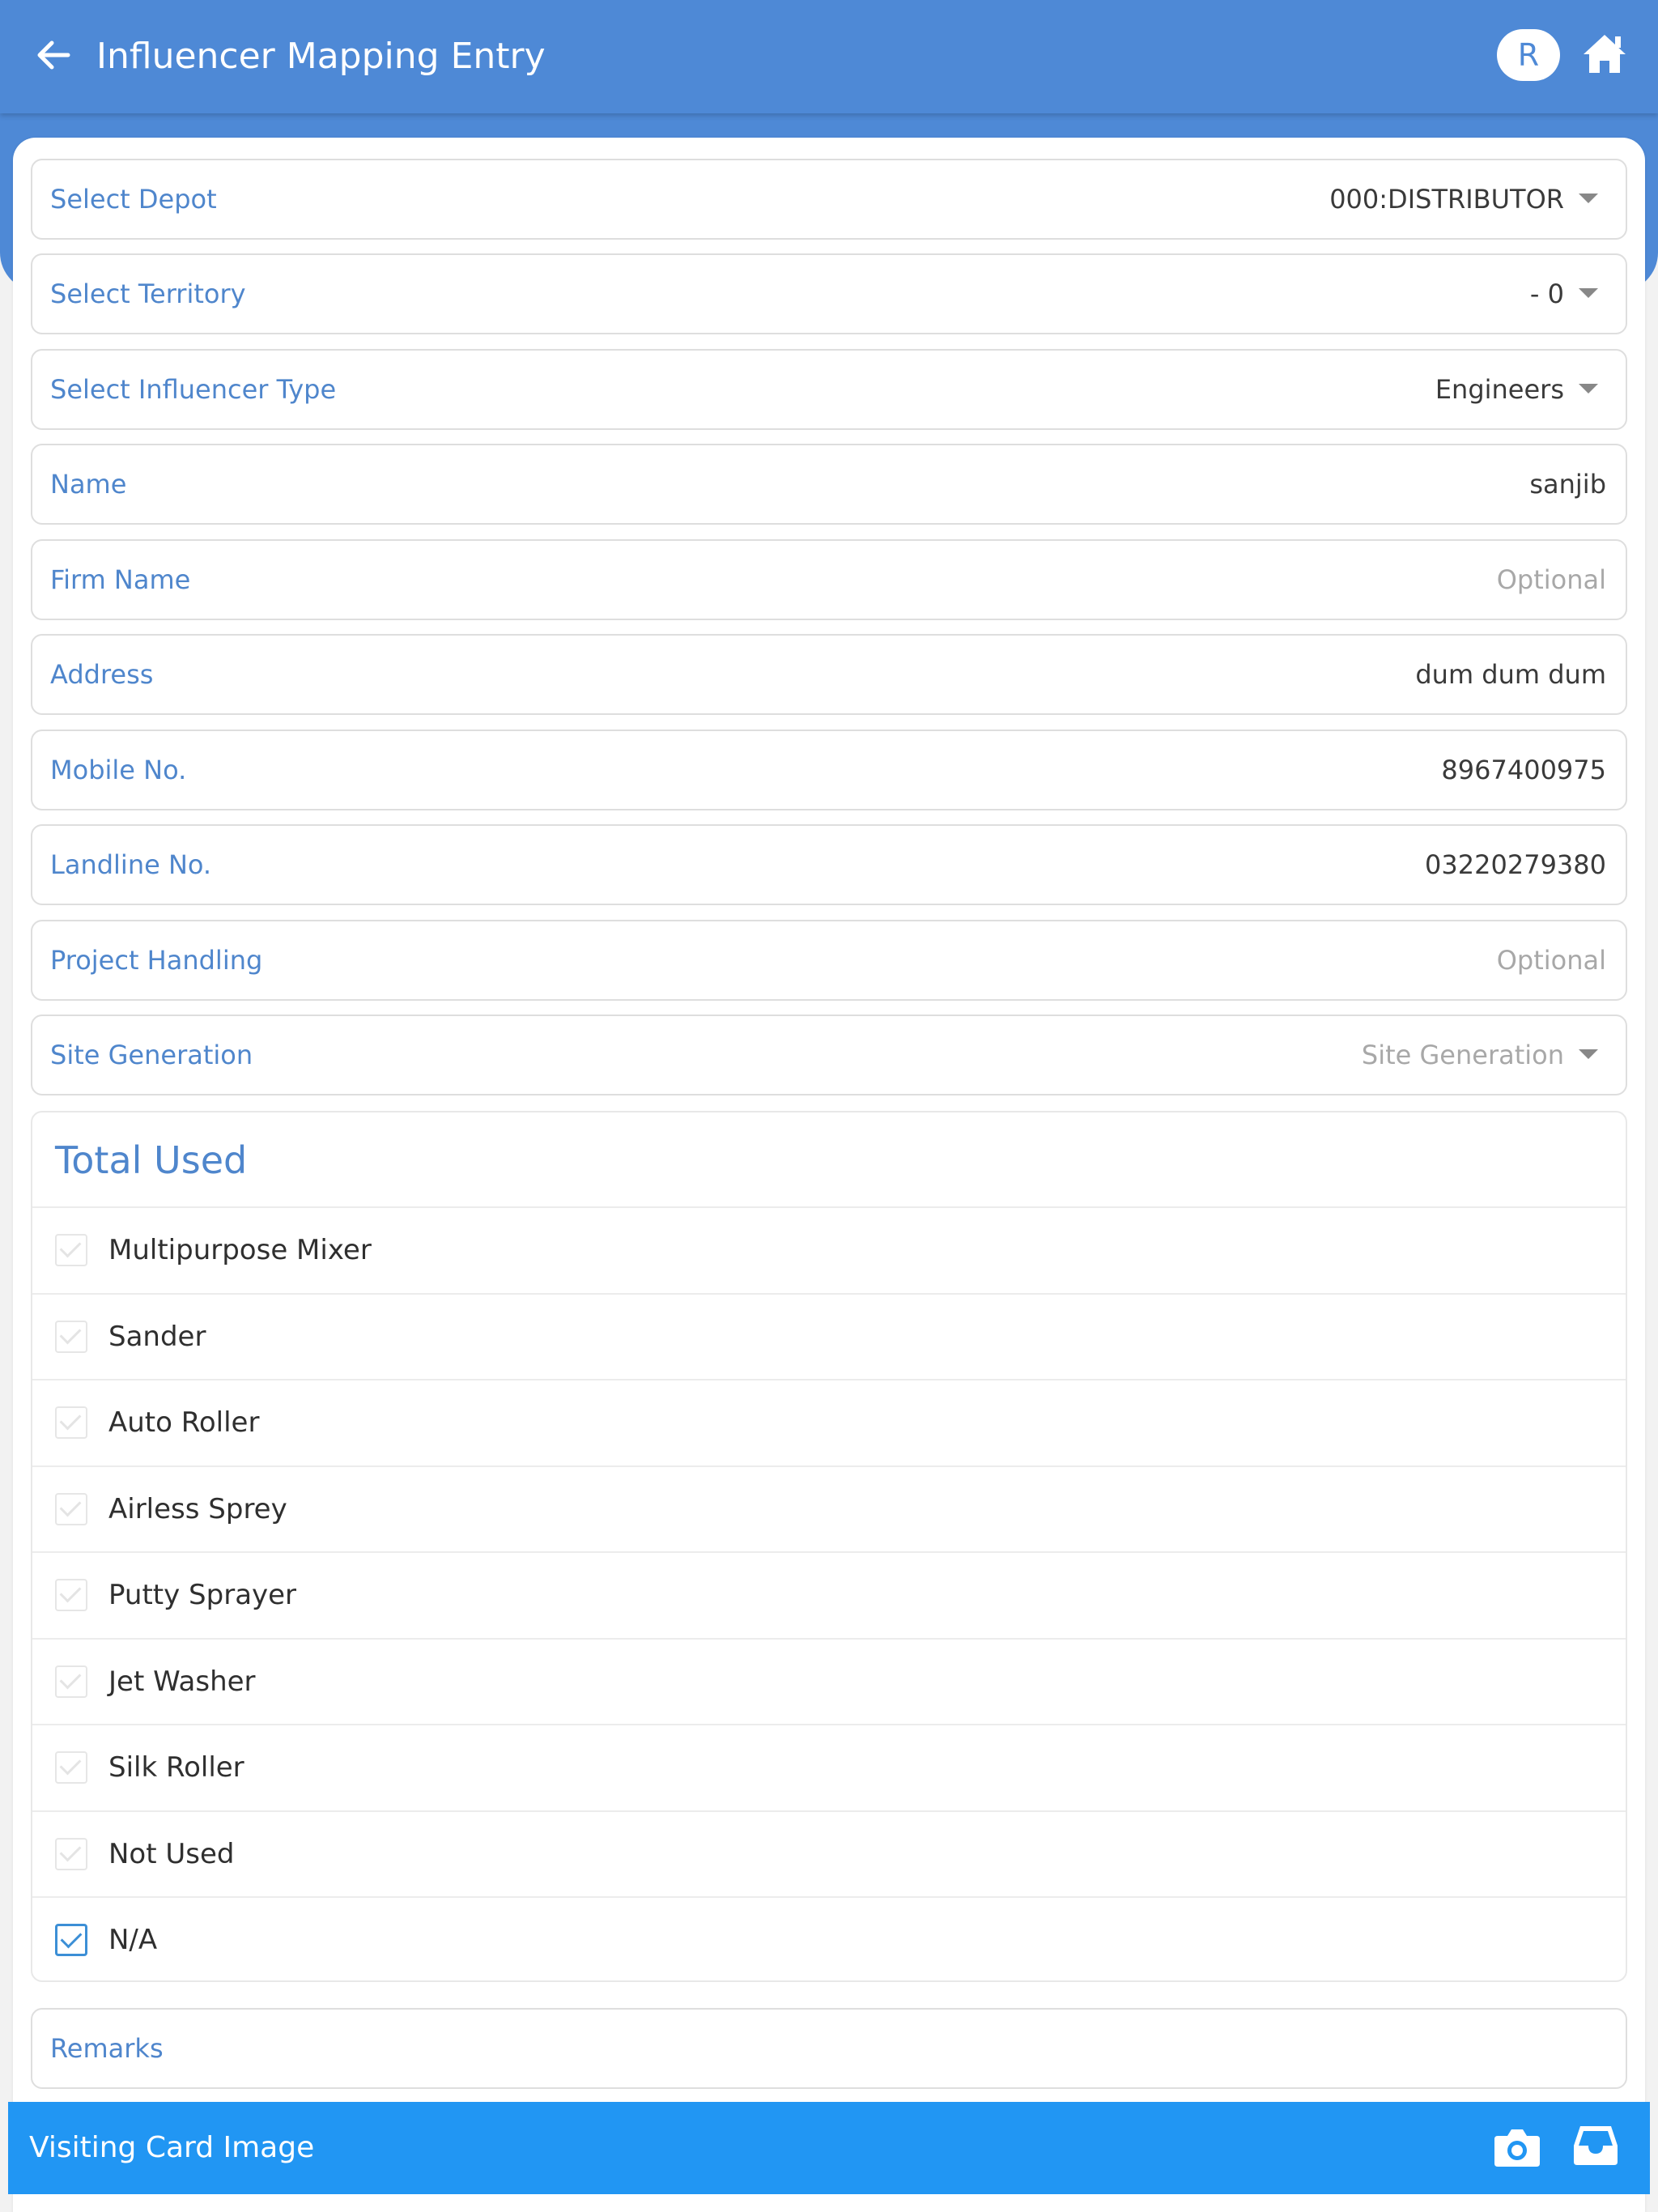 The width and height of the screenshot is (1658, 2212). What do you see at coordinates (829, 1682) in the screenshot?
I see `checkbox-row-jet-washer: Jet Washer` at bounding box center [829, 1682].